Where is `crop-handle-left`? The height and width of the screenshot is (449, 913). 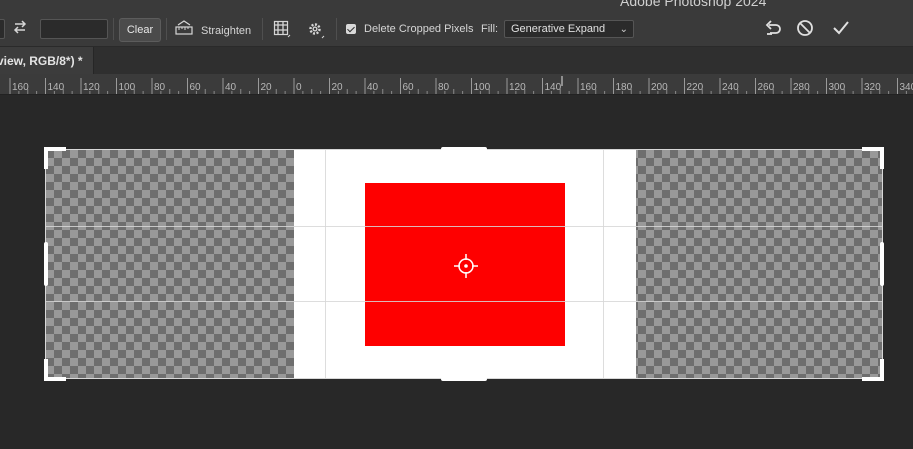
crop-handle-left is located at coordinates (46, 264).